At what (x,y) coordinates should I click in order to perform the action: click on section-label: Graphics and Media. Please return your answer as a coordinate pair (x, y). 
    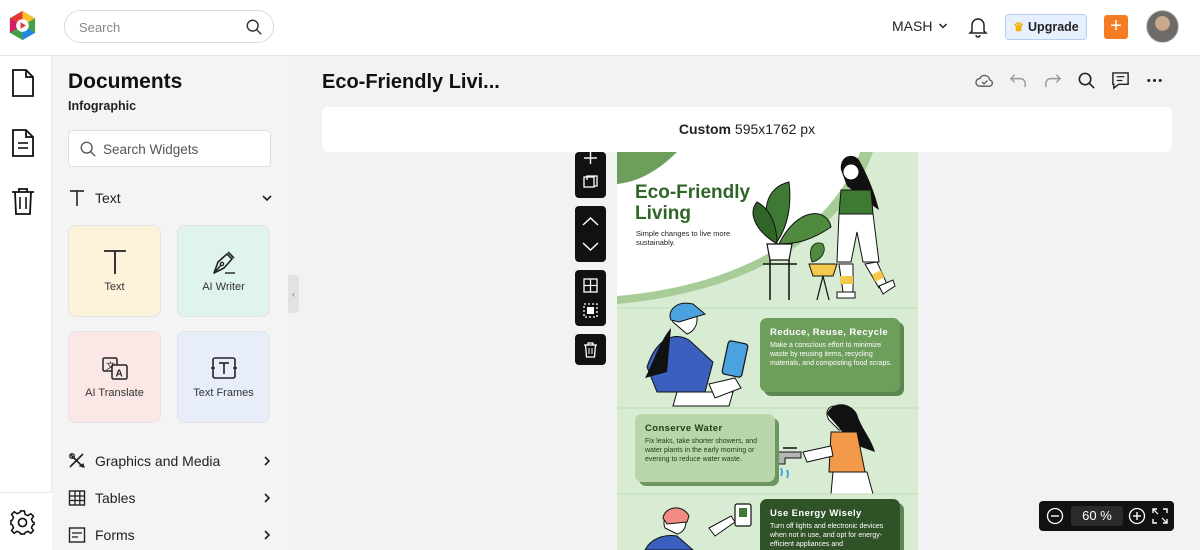
    Looking at the image, I should click on (158, 461).